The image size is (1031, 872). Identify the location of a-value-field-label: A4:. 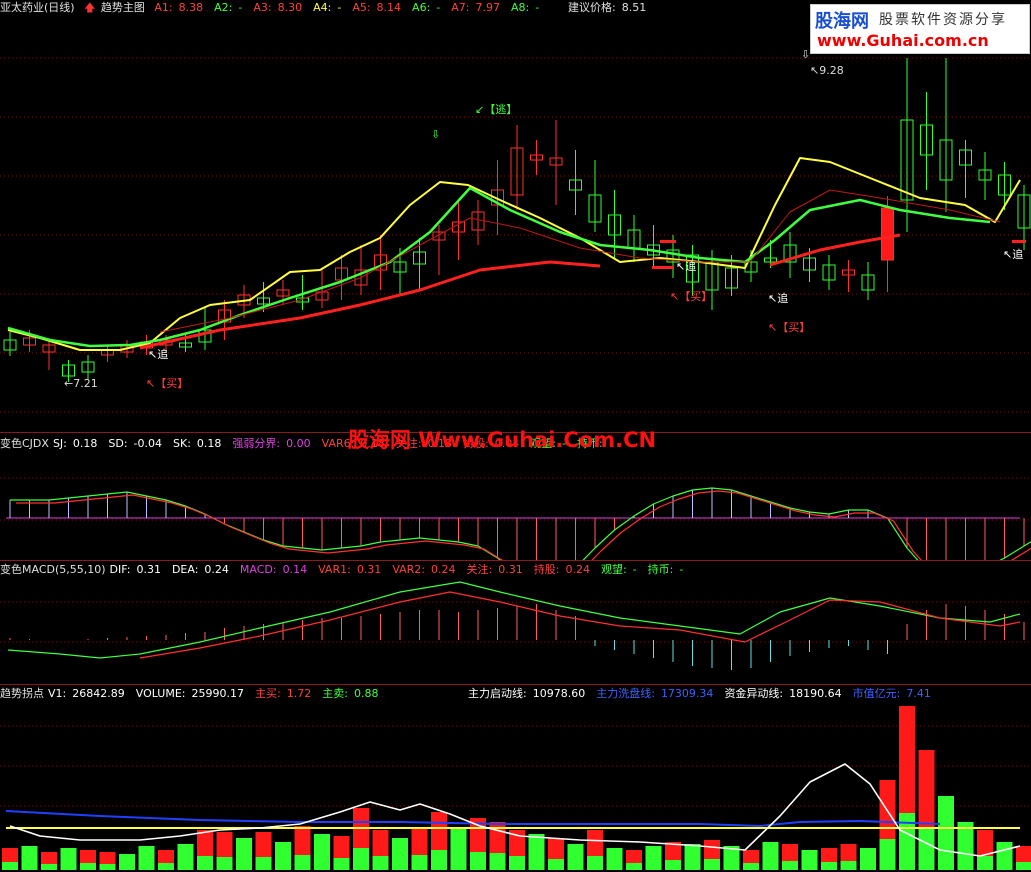
(322, 7).